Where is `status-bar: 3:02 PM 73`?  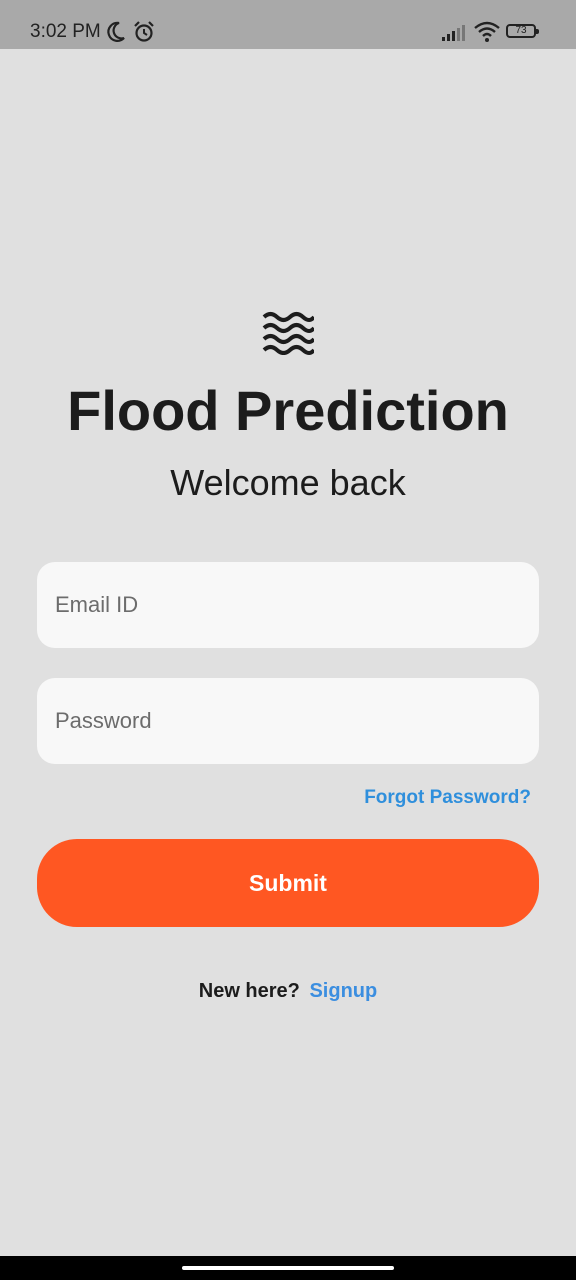 status-bar: 3:02 PM 73 is located at coordinates (288, 24).